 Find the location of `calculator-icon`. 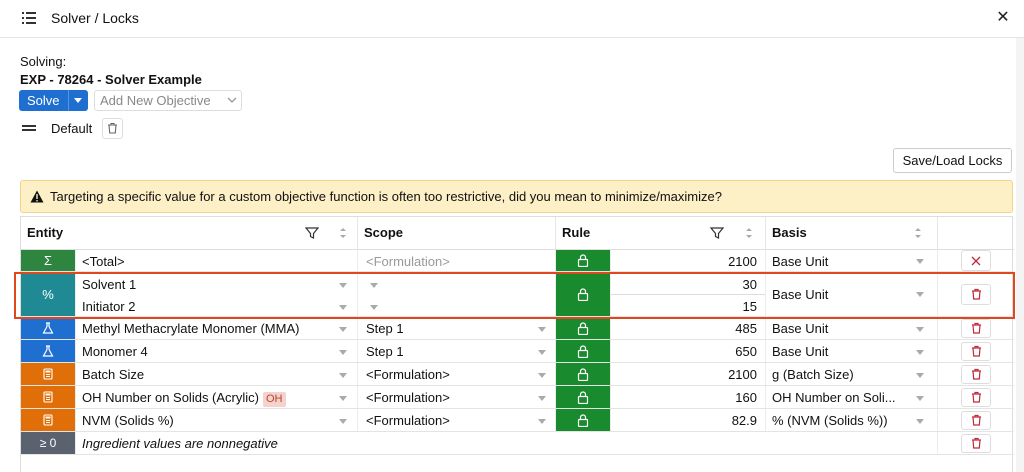

calculator-icon is located at coordinates (48, 420).